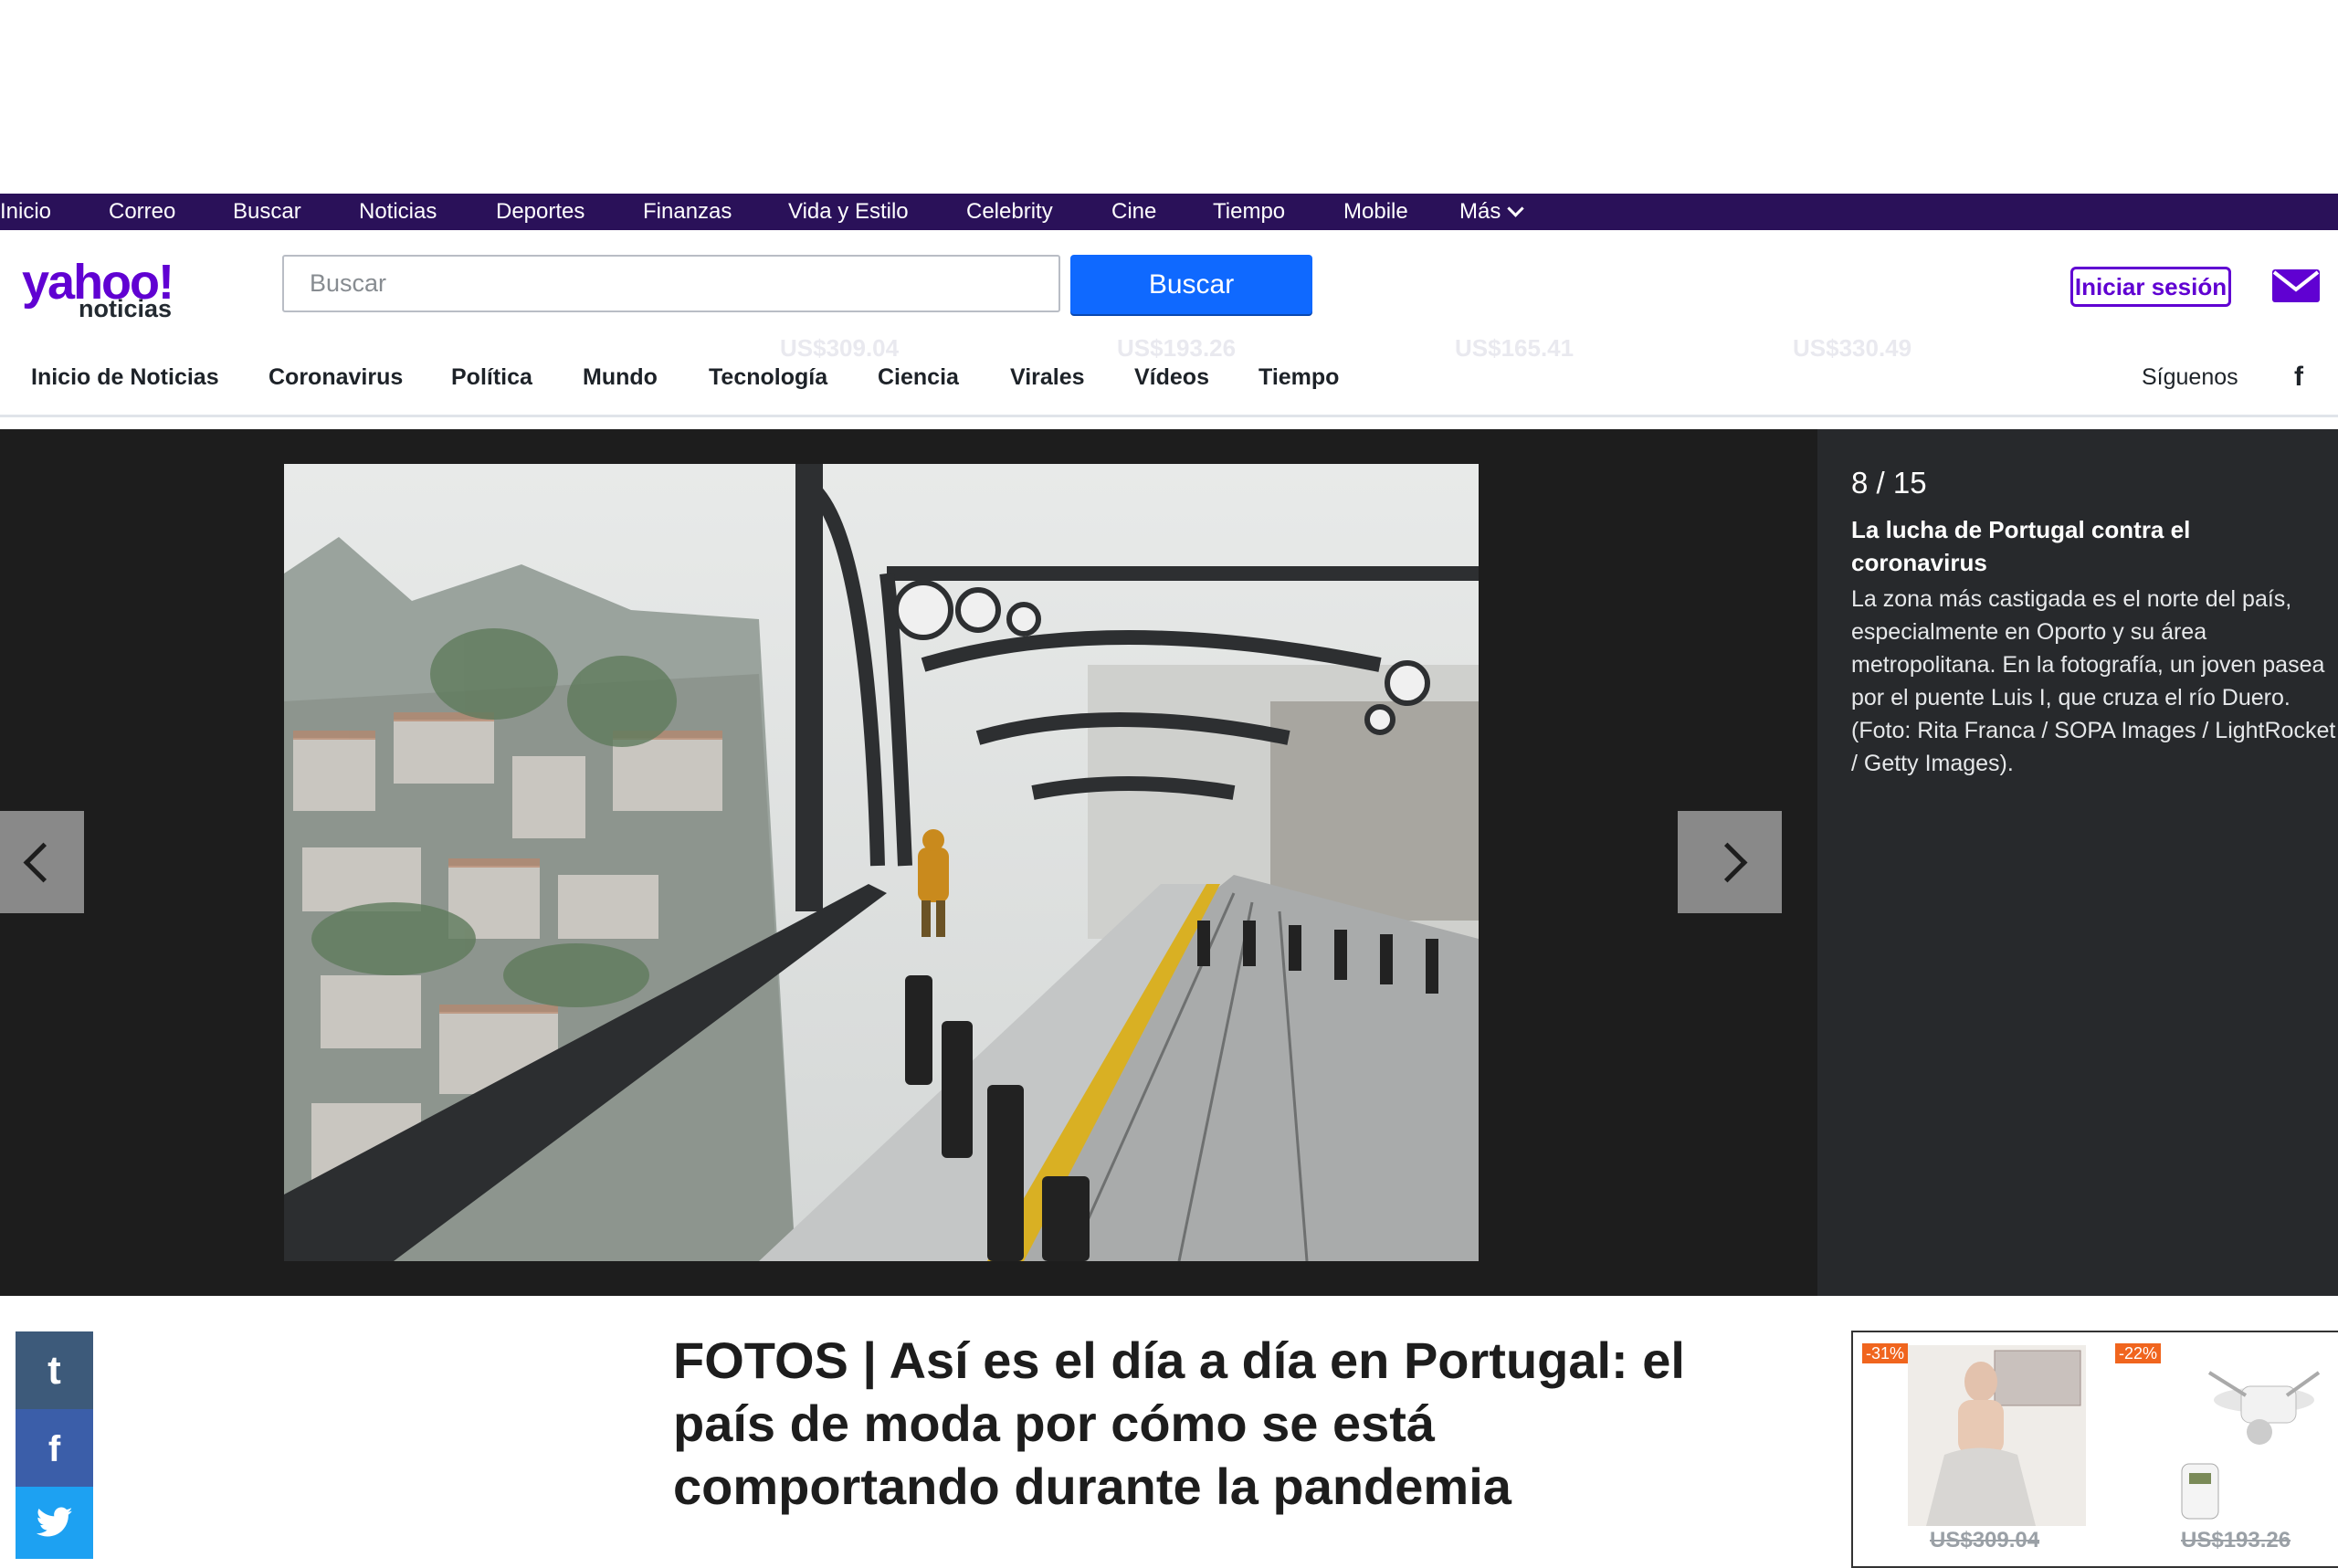 Image resolution: width=2338 pixels, height=1568 pixels. What do you see at coordinates (1985, 1540) in the screenshot?
I see `ad-price: US$309.04` at bounding box center [1985, 1540].